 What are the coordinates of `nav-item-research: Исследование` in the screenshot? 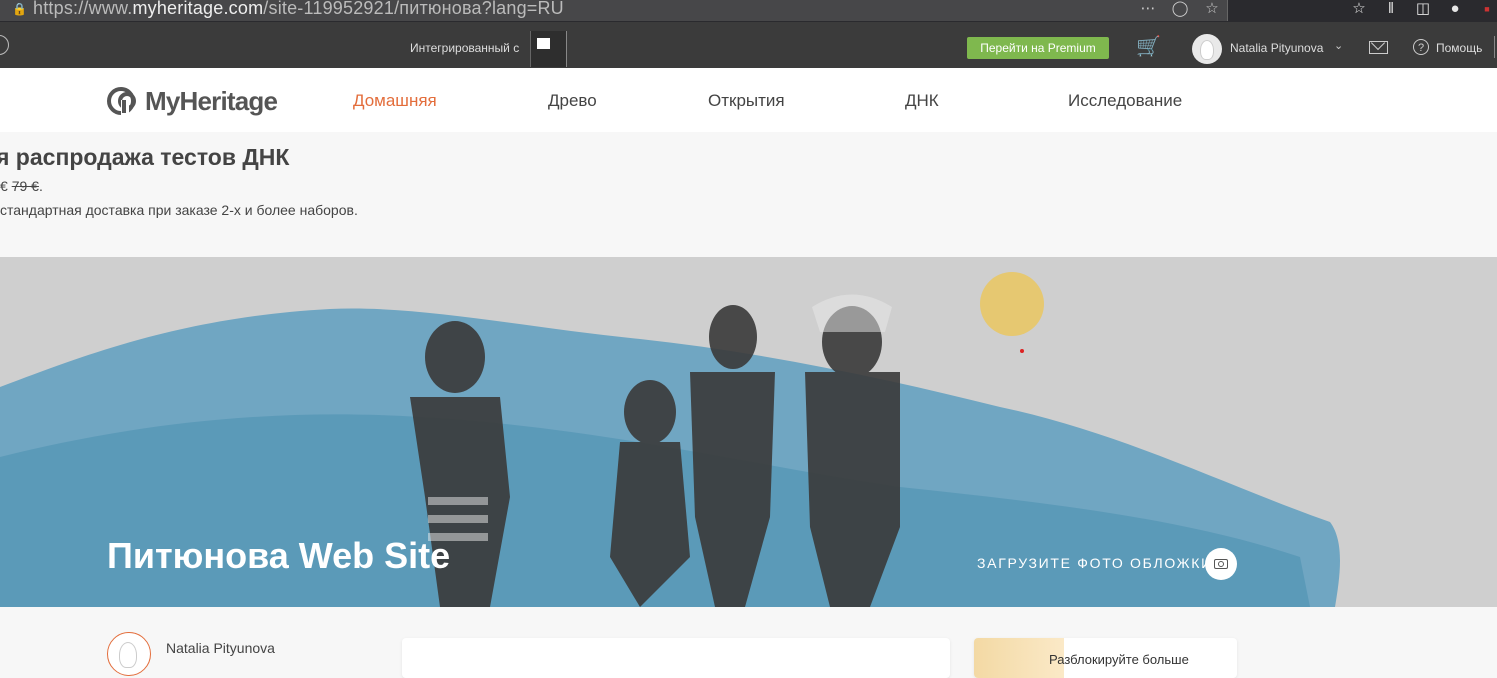 It's located at (1125, 101).